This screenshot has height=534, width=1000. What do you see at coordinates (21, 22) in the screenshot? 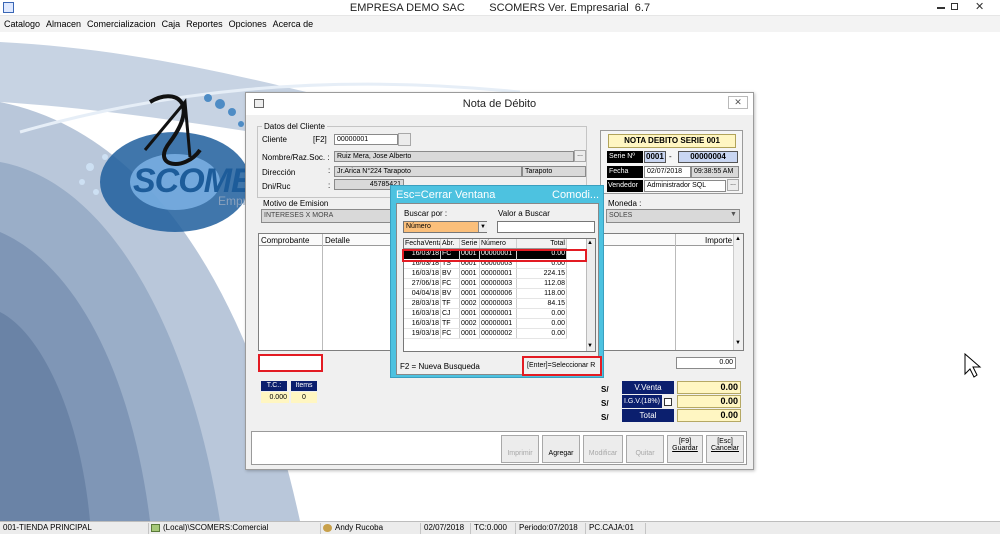
I see `menu-catalogo: Catalogo` at bounding box center [21, 22].